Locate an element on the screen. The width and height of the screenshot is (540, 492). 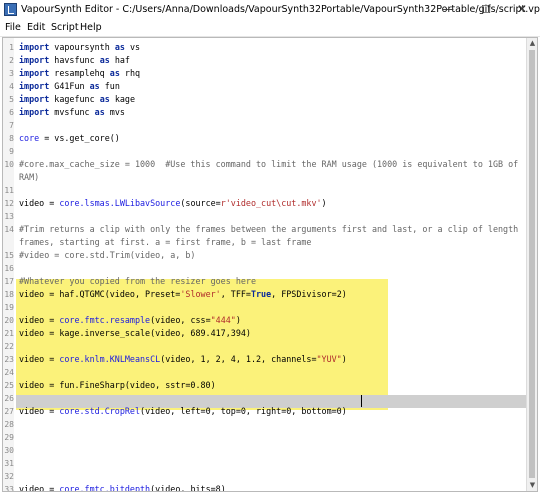
code-token: (video, bits=8) is located at coordinates (188, 488).